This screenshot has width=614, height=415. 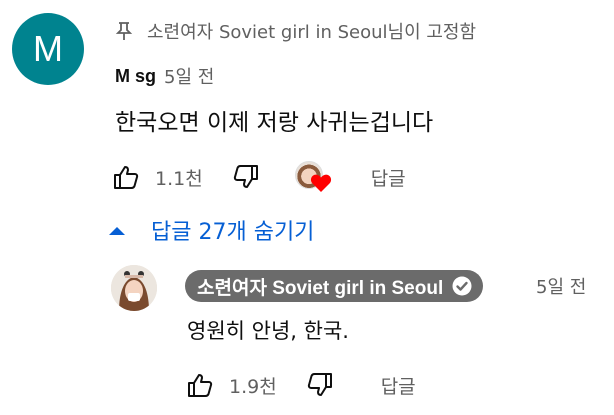 What do you see at coordinates (48, 49) in the screenshot?
I see `commenter-avatar: M` at bounding box center [48, 49].